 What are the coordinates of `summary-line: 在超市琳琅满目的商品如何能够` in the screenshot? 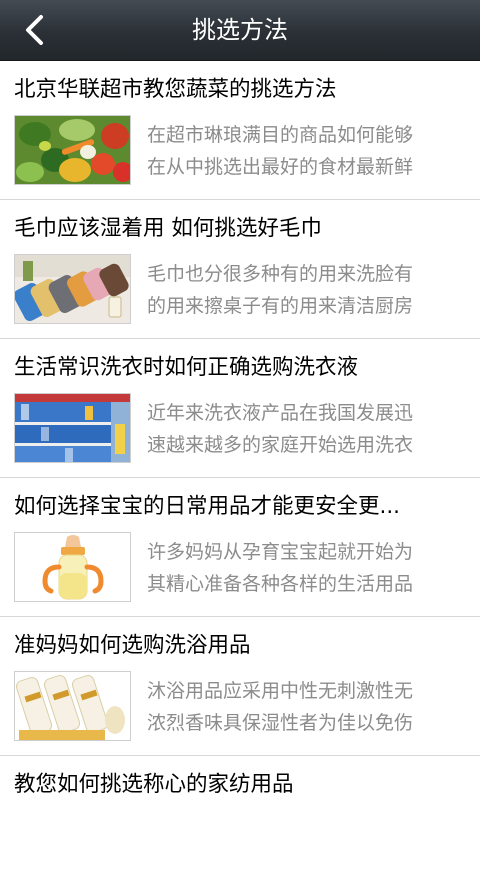 It's located at (280, 135).